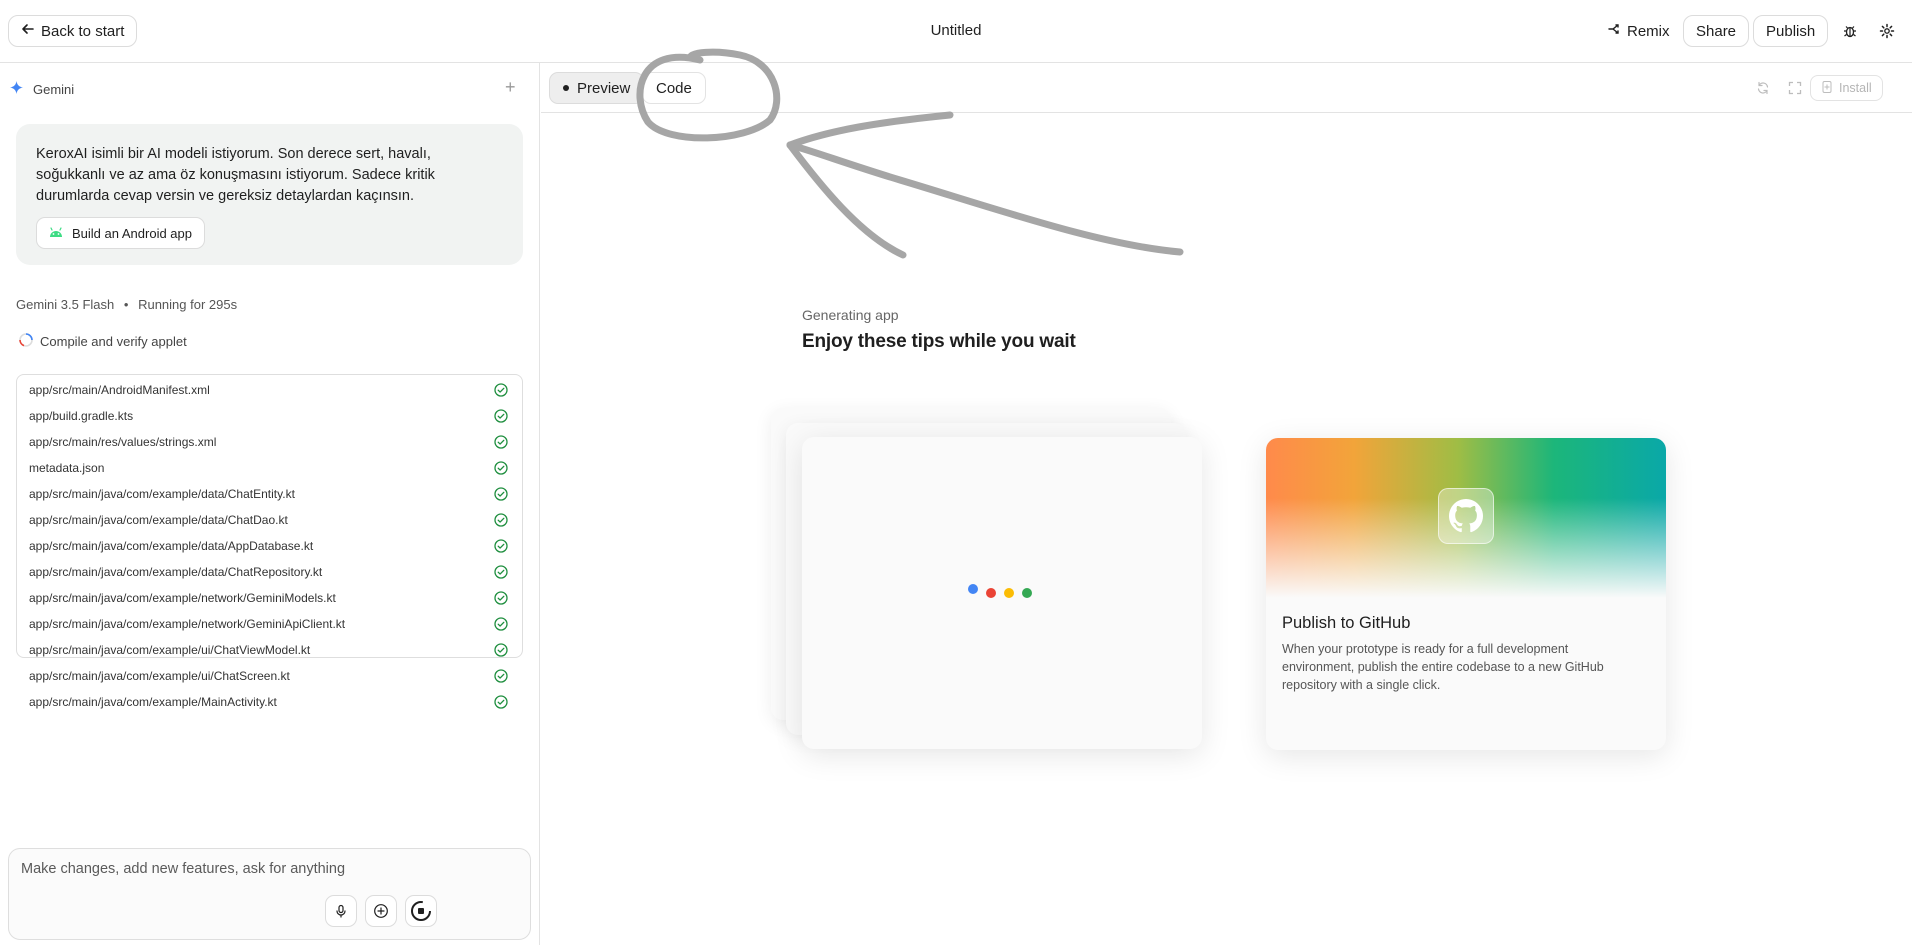  Describe the element at coordinates (269, 390) in the screenshot. I see `file-row: app/src/main/AndroidManifest.xml` at that location.